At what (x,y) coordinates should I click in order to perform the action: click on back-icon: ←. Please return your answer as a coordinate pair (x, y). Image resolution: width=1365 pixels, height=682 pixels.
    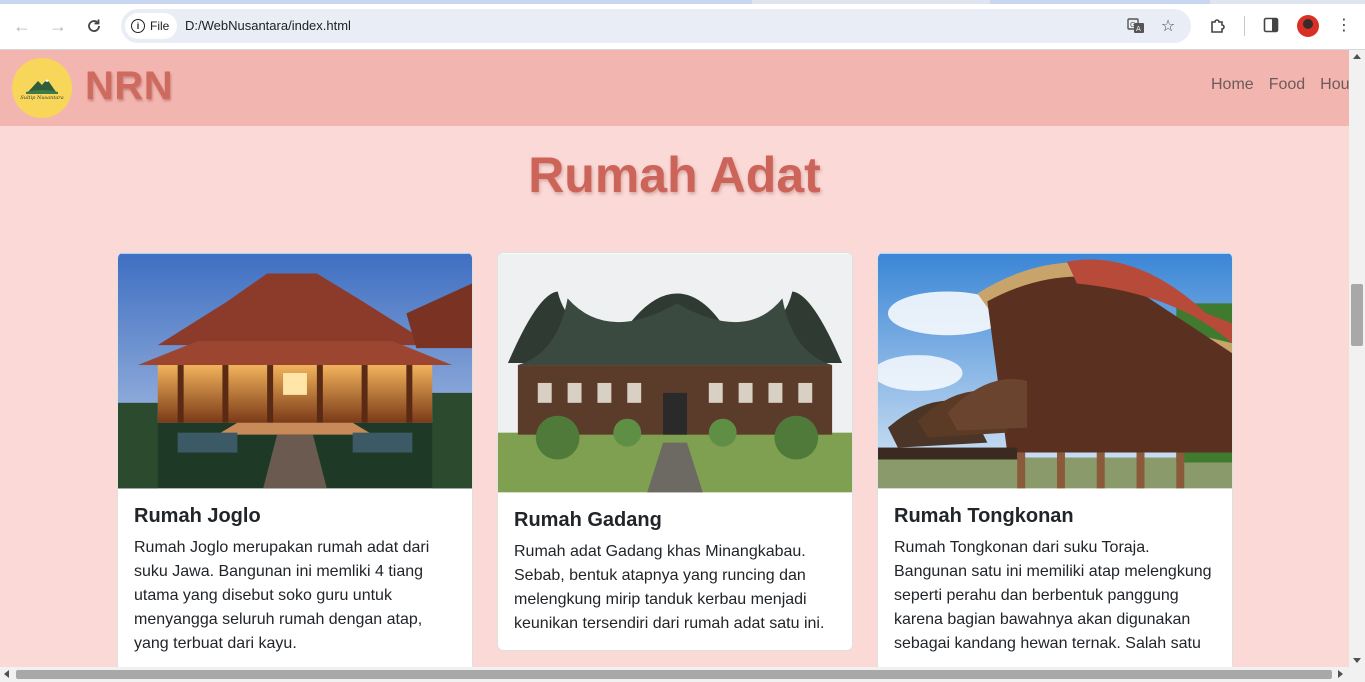
    Looking at the image, I should click on (22, 26).